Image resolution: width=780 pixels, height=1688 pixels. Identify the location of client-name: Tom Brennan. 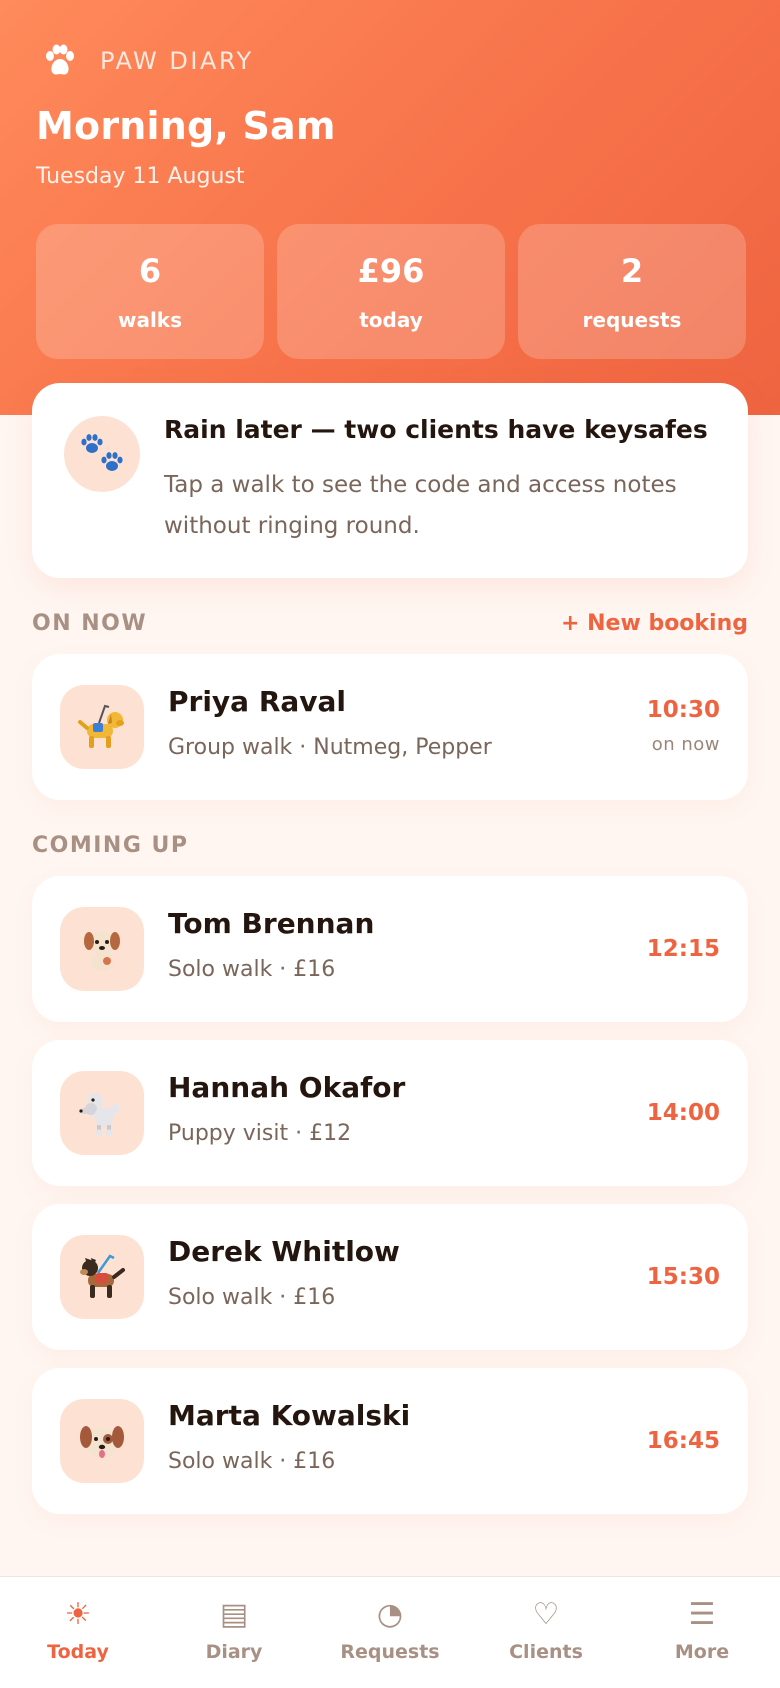
(271, 923).